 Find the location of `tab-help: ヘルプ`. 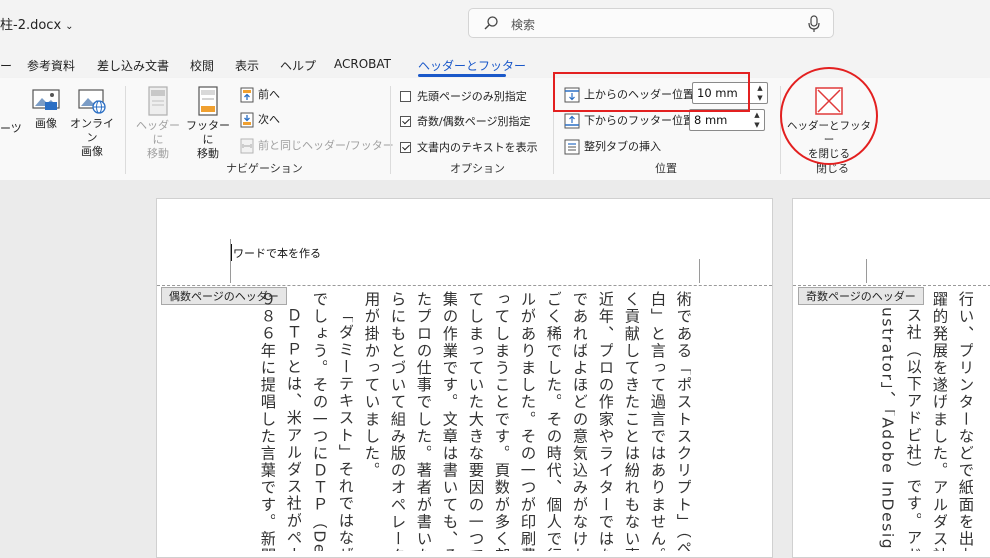

tab-help: ヘルプ is located at coordinates (298, 65).